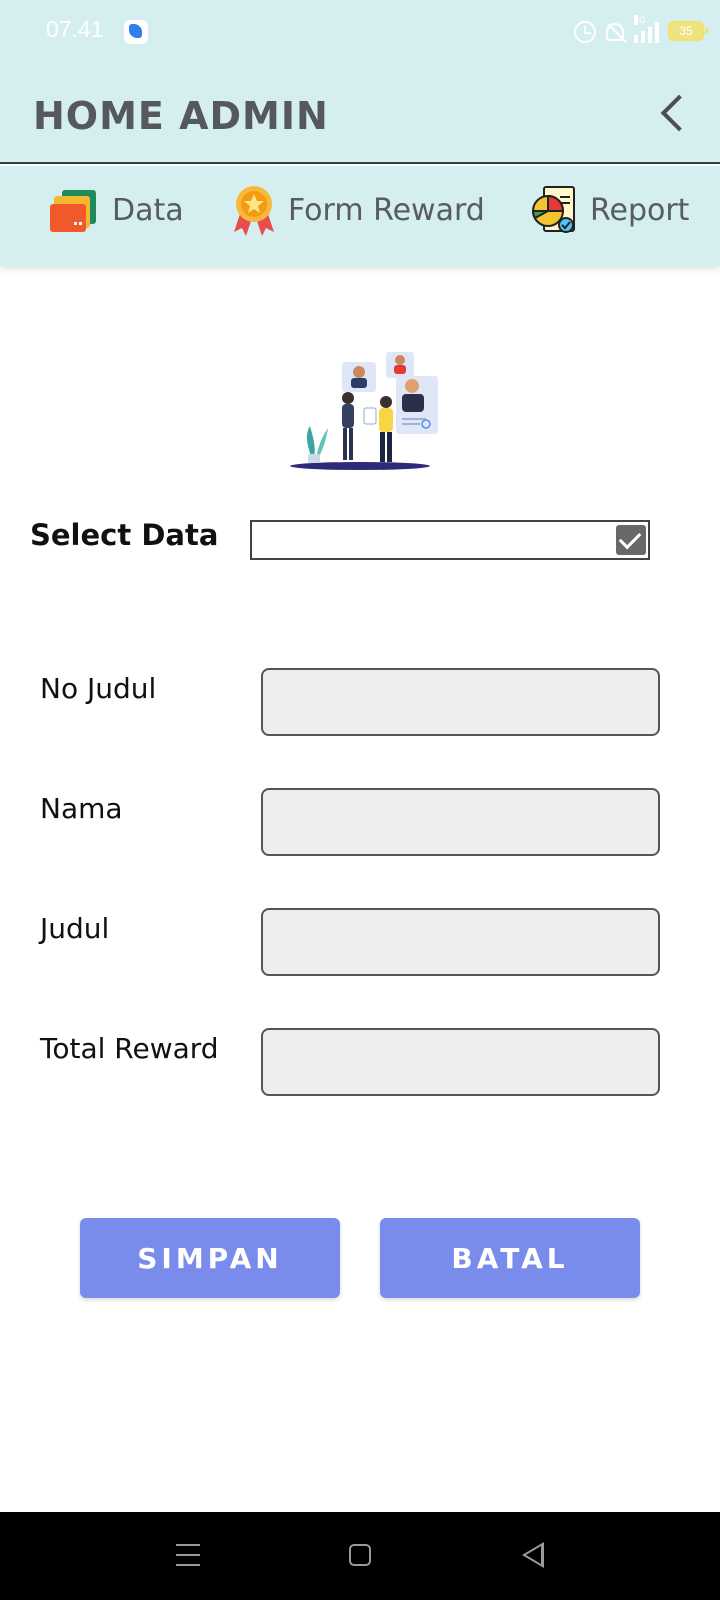 The width and height of the screenshot is (720, 1600). I want to click on alarm-icon, so click(585, 32).